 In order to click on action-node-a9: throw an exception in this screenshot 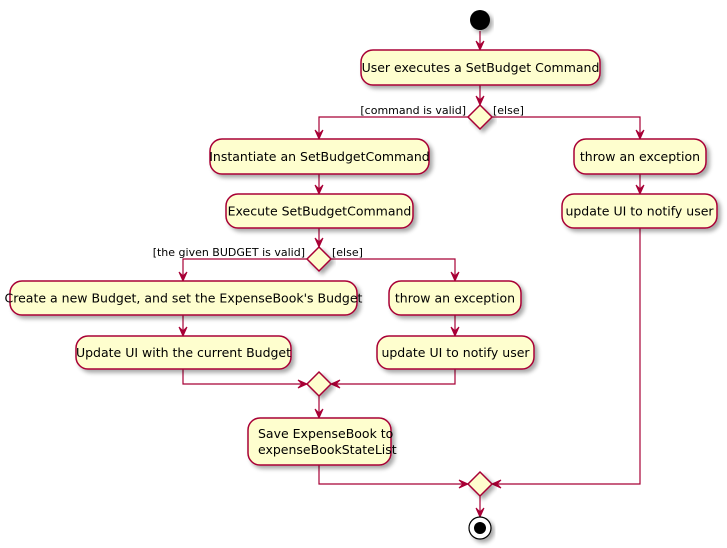, I will do `click(640, 156)`.